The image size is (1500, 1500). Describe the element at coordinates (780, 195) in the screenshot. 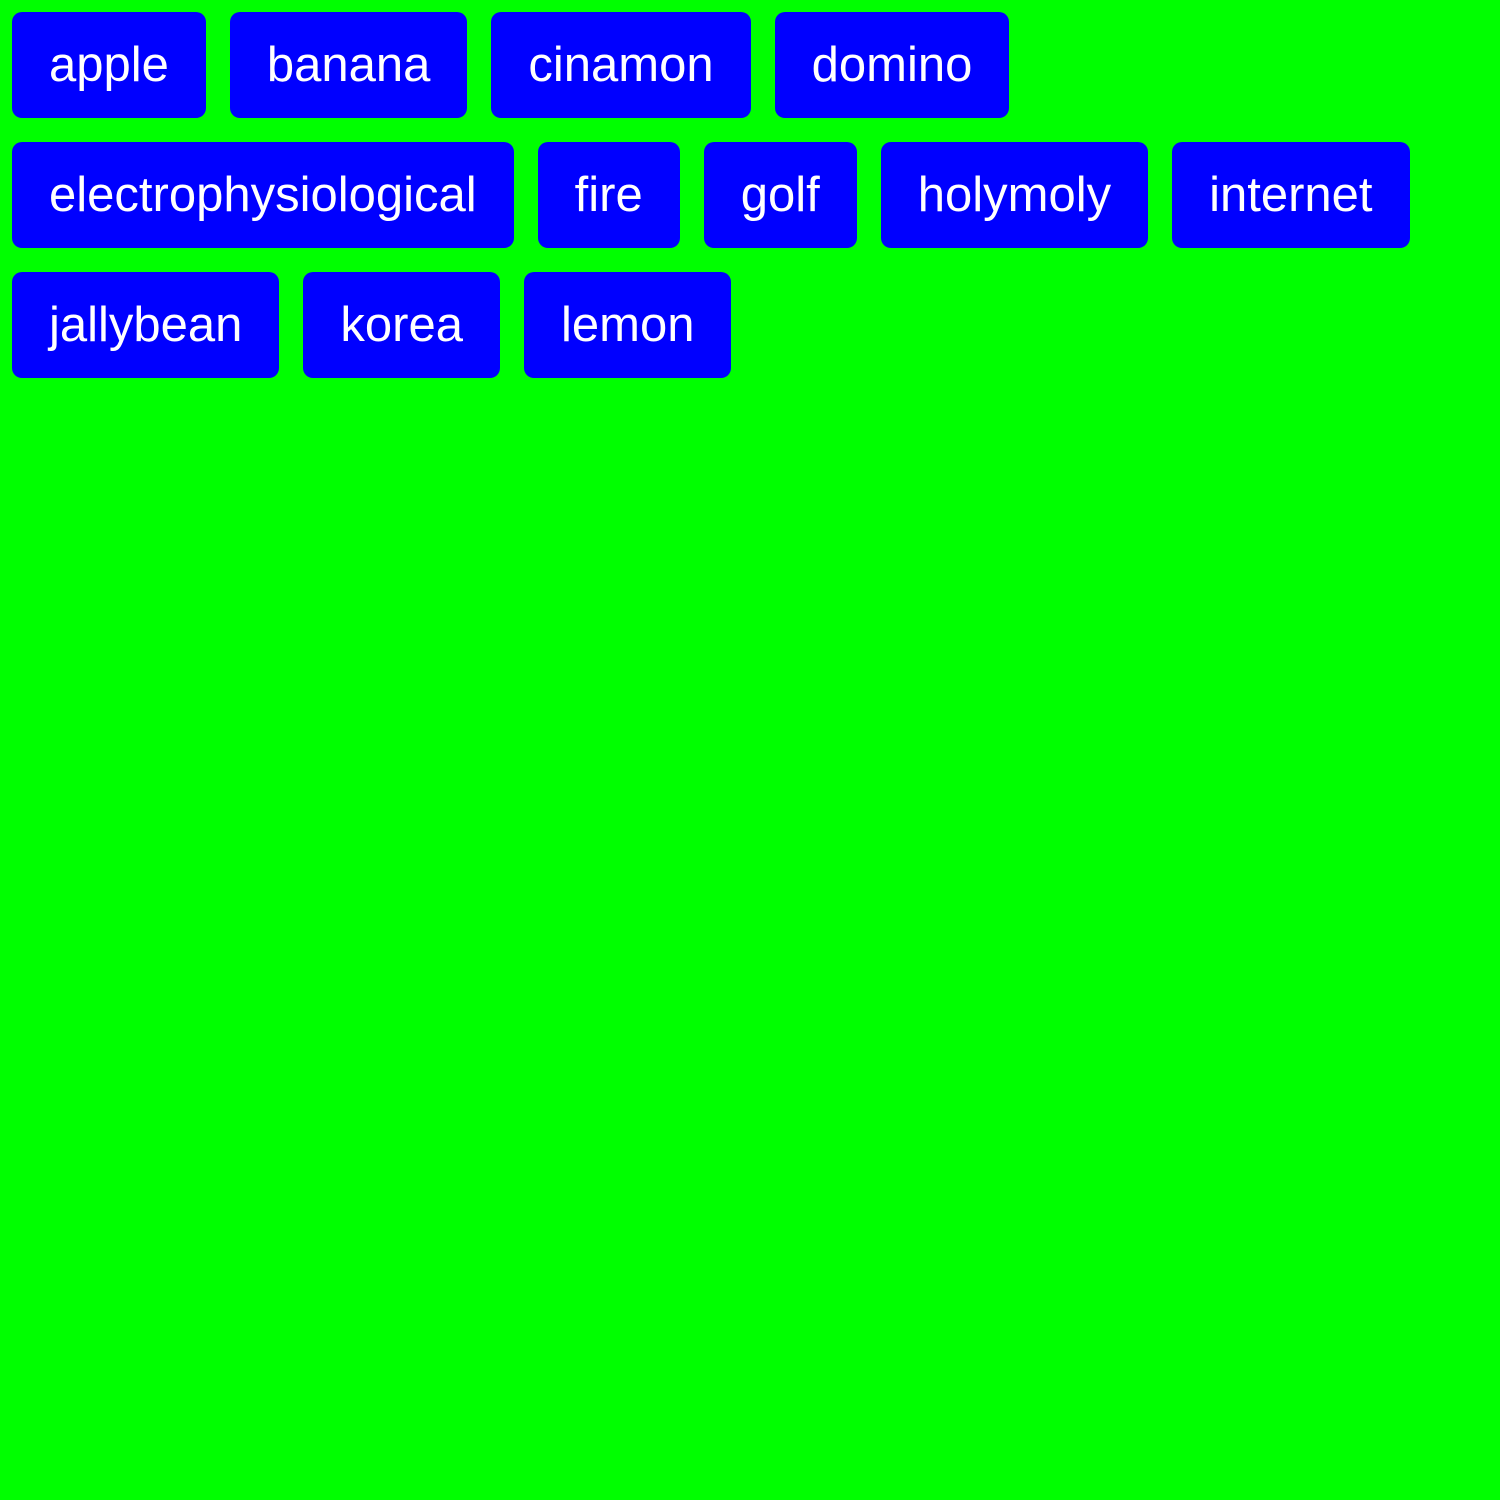

I see `tag-golf: golf` at that location.